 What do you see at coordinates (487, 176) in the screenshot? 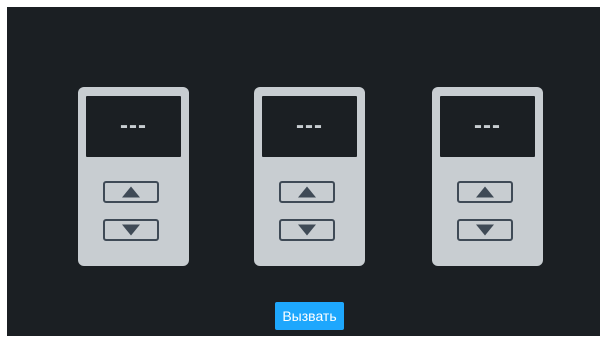
I see `elevator-panel-3: ---` at bounding box center [487, 176].